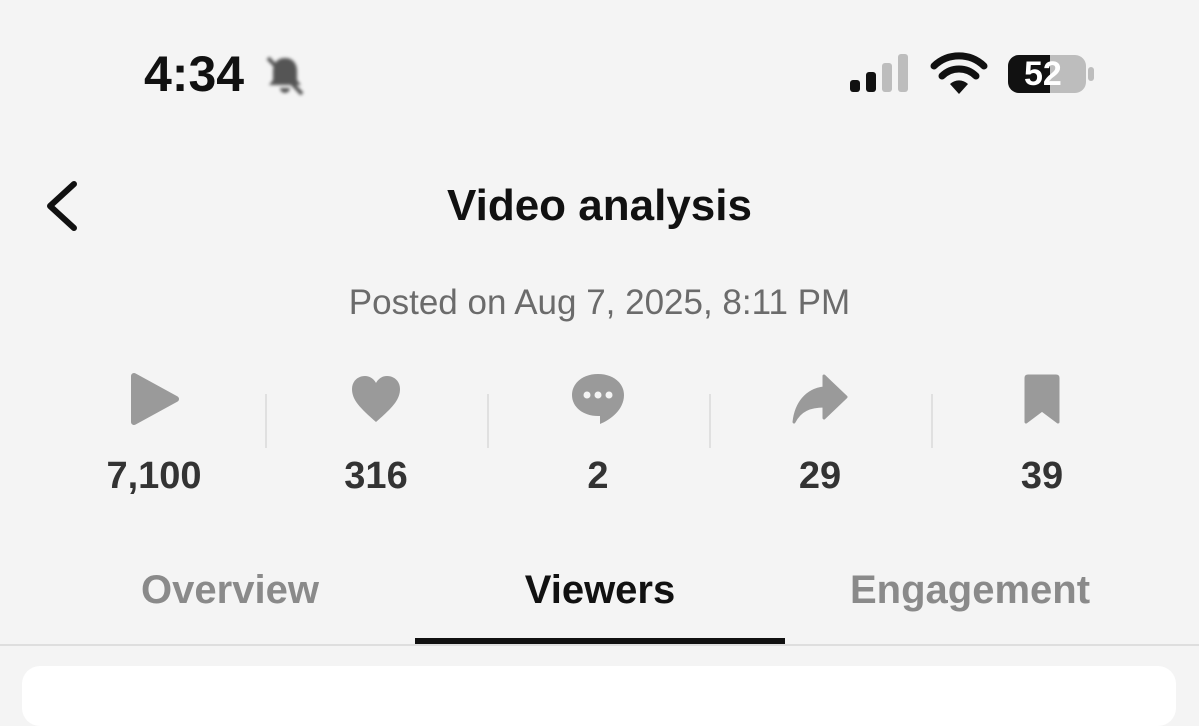  I want to click on active-tab-indicator, so click(600, 641).